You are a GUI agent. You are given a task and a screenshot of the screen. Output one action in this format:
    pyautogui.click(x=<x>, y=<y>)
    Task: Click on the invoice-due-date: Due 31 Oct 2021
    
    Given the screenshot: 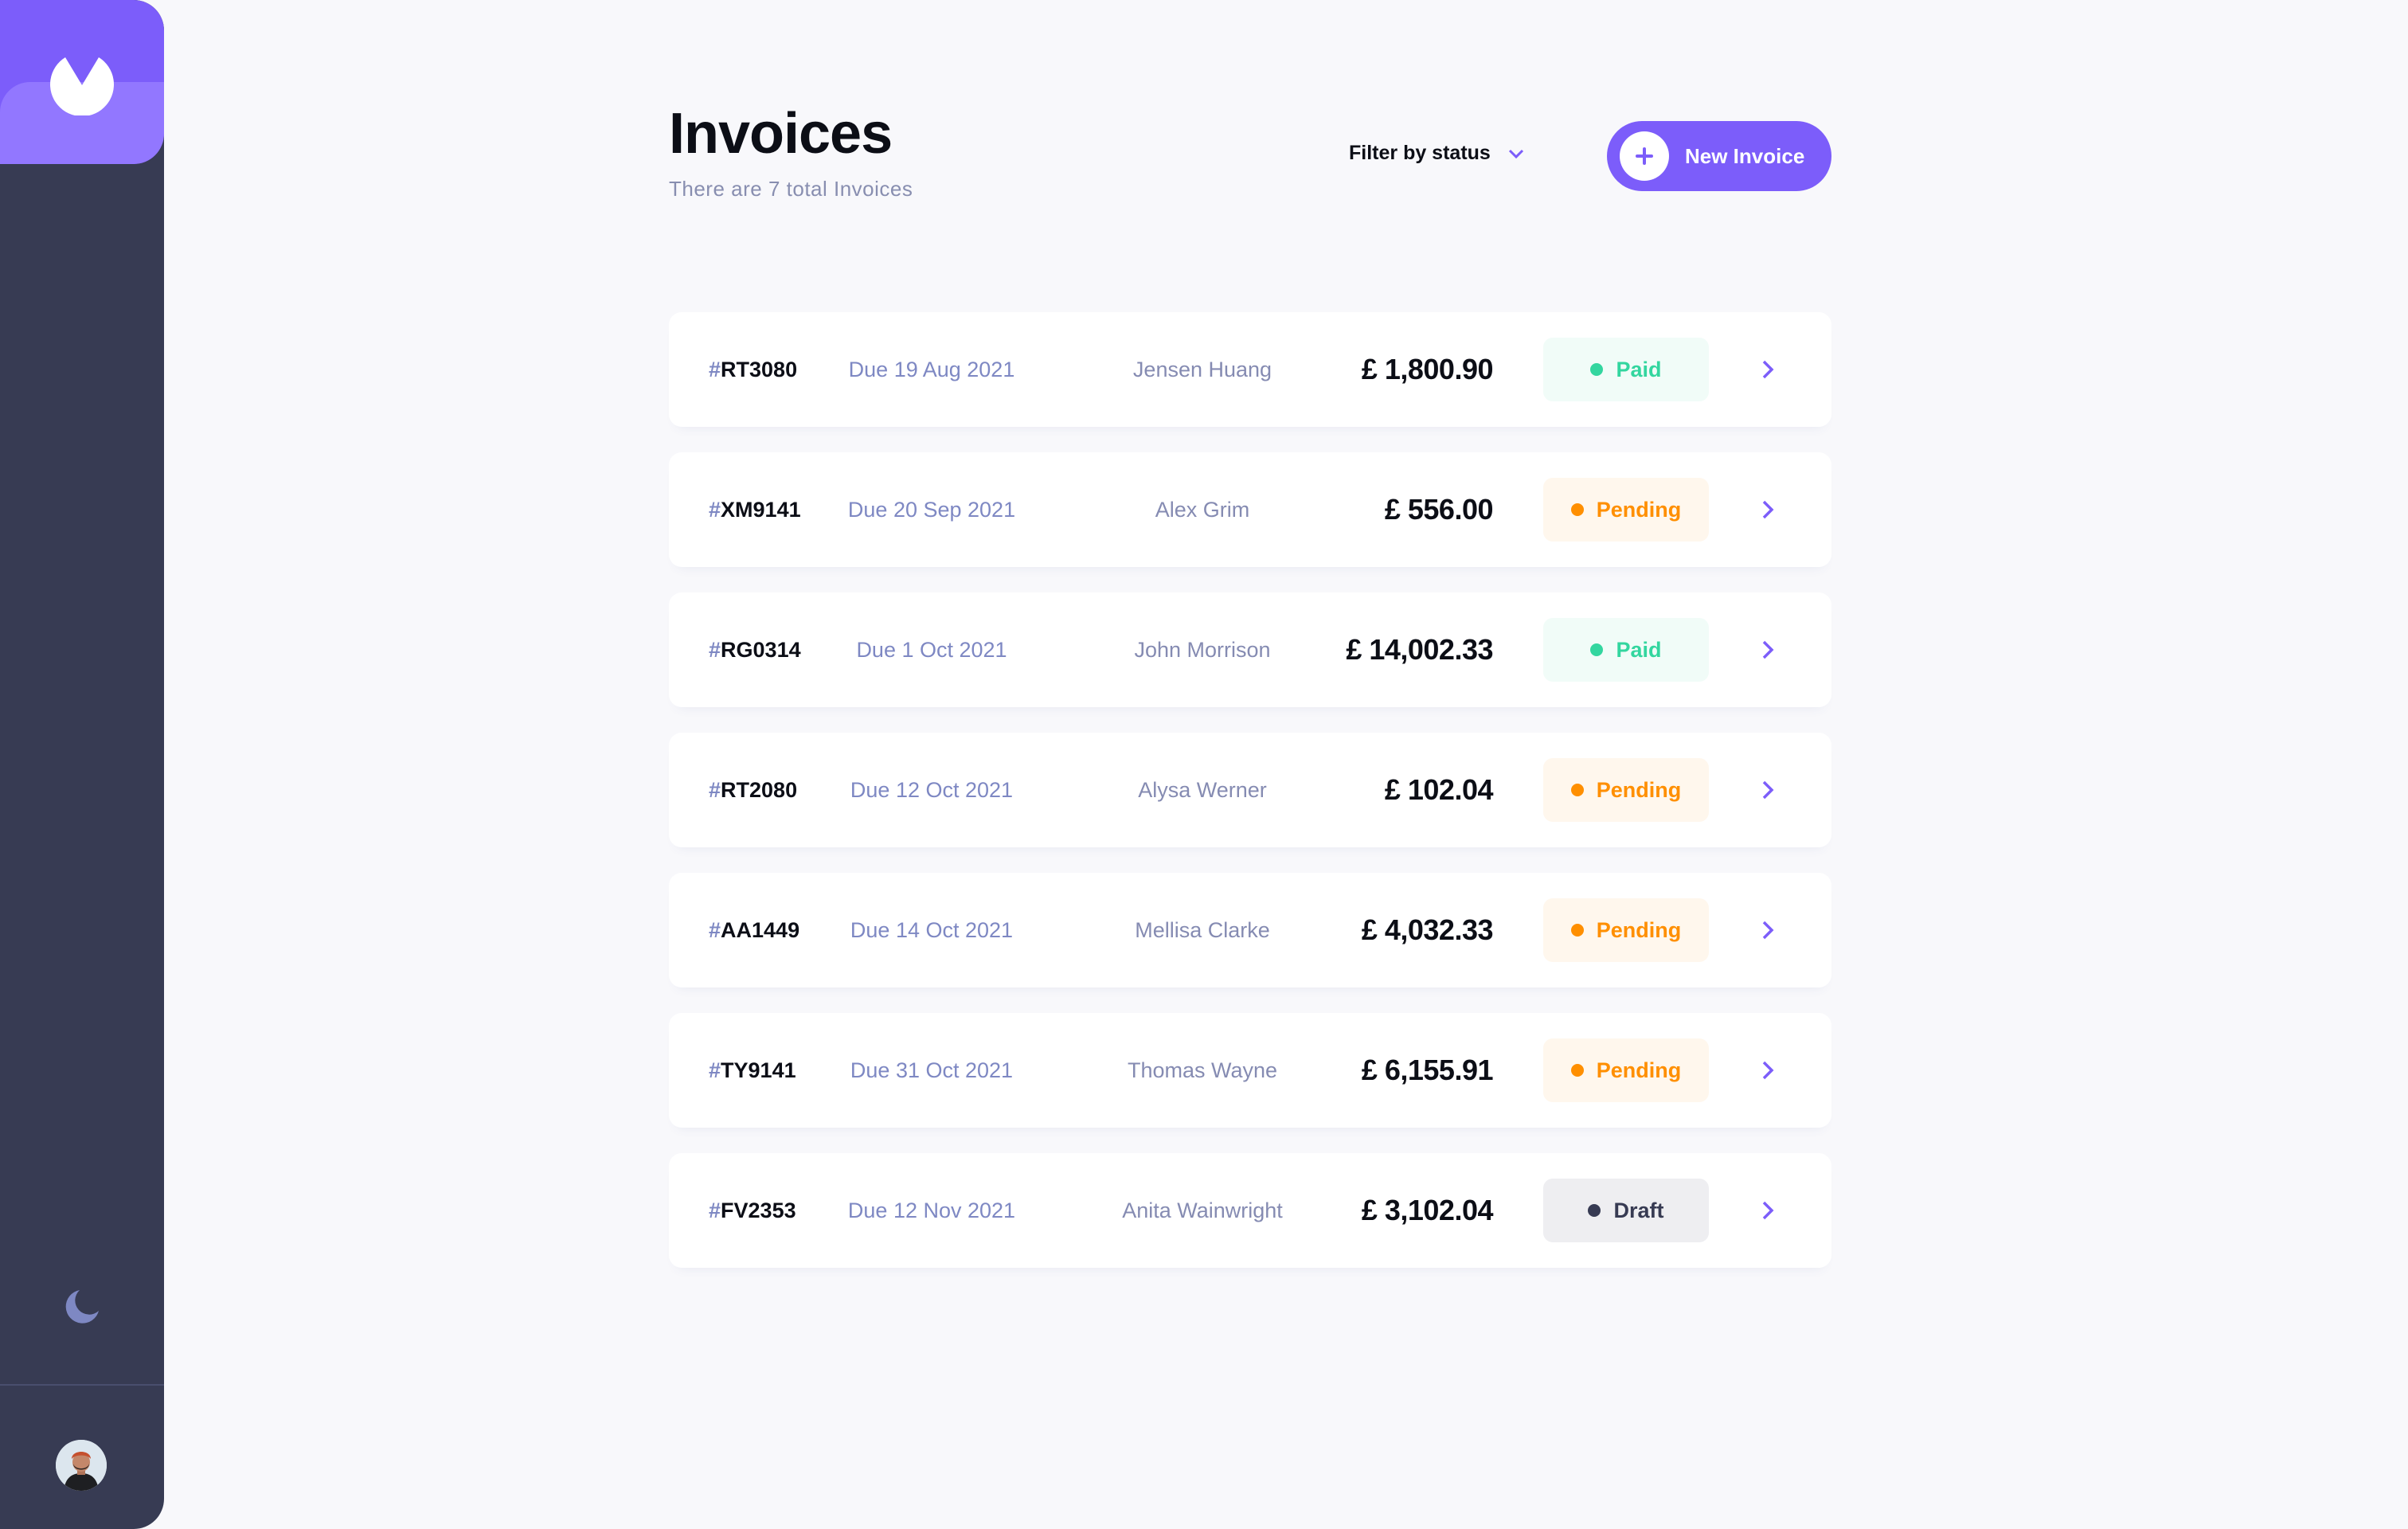 What is the action you would take?
    pyautogui.click(x=932, y=1070)
    